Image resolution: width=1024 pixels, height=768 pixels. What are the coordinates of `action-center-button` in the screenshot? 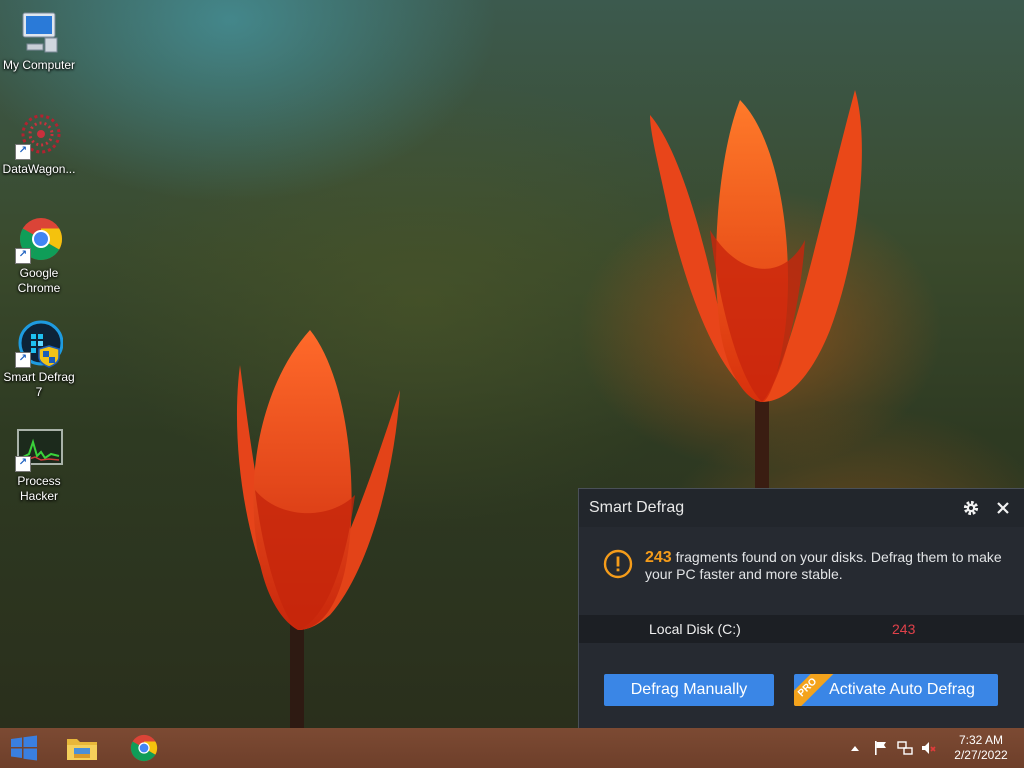 It's located at (881, 748).